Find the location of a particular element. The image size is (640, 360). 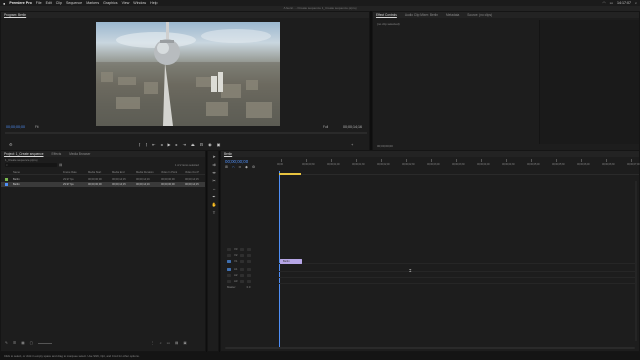

timeline-timecode: 00;00;00;00 is located at coordinates (236, 161).